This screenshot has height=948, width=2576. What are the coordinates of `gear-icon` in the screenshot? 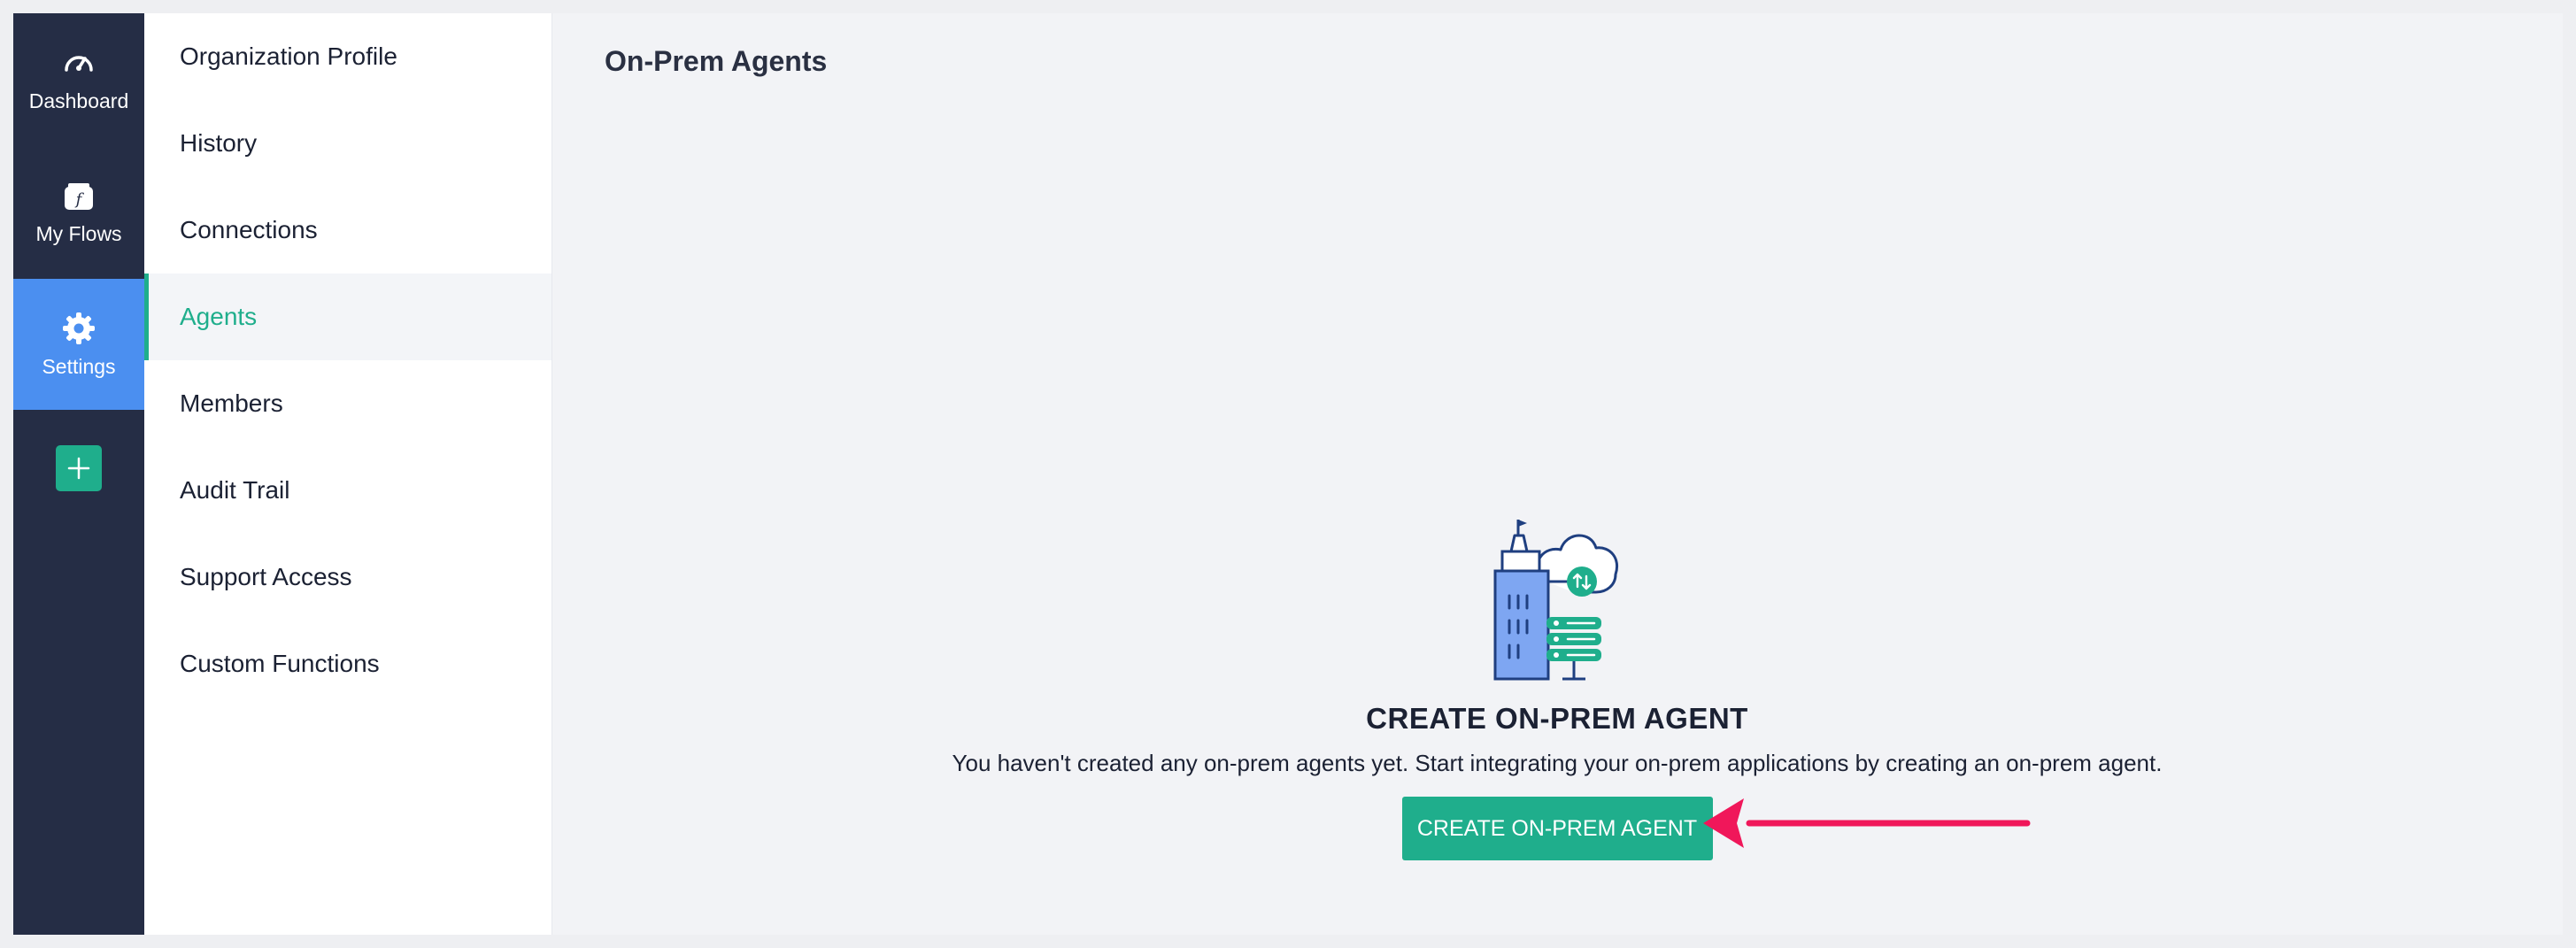 It's located at (79, 328).